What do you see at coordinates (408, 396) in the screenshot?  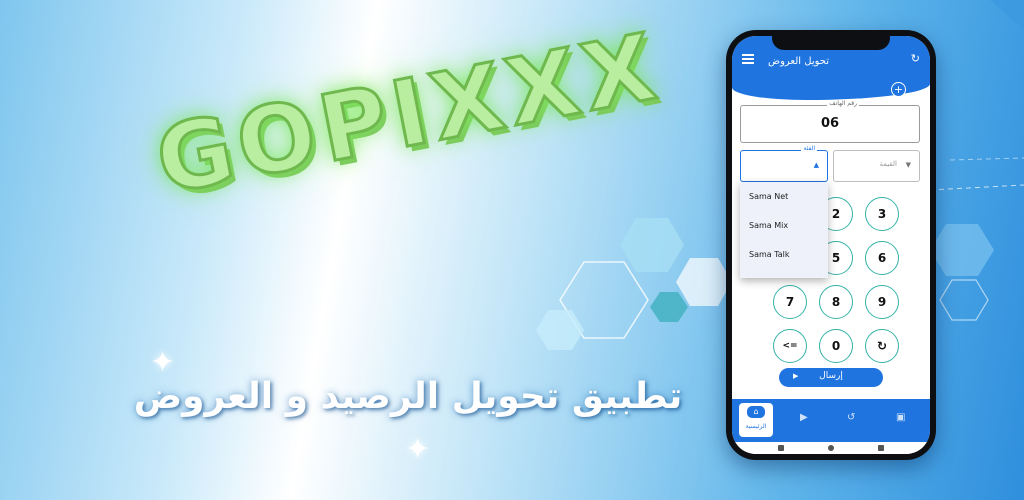 I see `tagline: تطبيق تحويل الرصيد و العروض` at bounding box center [408, 396].